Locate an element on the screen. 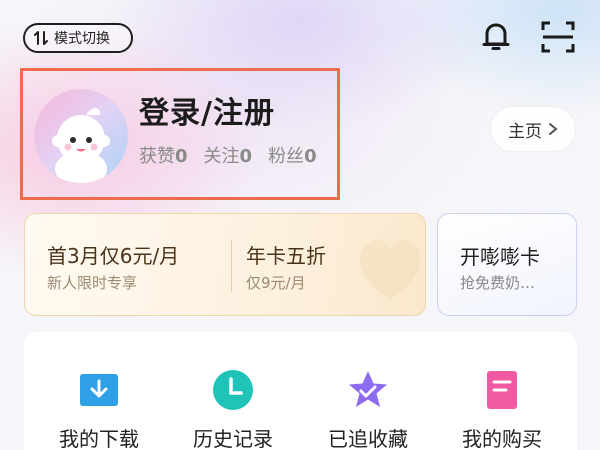 The height and width of the screenshot is (450, 600). avatar is located at coordinates (81, 136).